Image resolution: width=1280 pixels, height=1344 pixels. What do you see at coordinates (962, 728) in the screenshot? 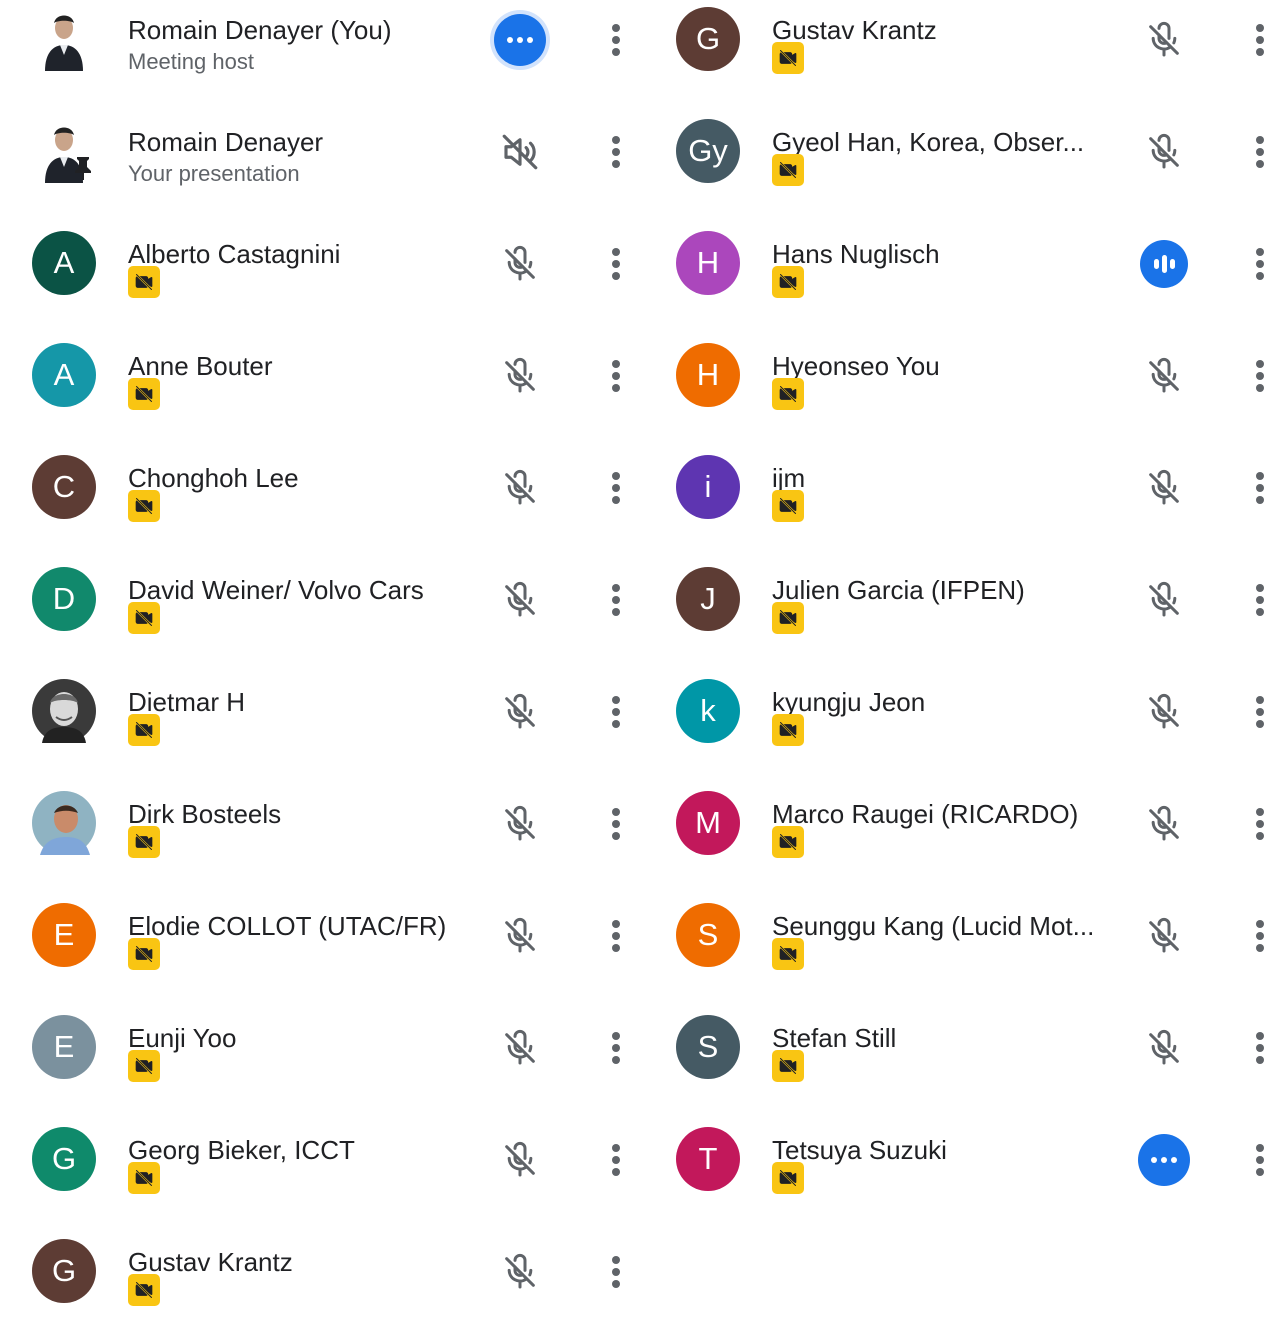
I see `participant-row: k kyungju Jeon` at bounding box center [962, 728].